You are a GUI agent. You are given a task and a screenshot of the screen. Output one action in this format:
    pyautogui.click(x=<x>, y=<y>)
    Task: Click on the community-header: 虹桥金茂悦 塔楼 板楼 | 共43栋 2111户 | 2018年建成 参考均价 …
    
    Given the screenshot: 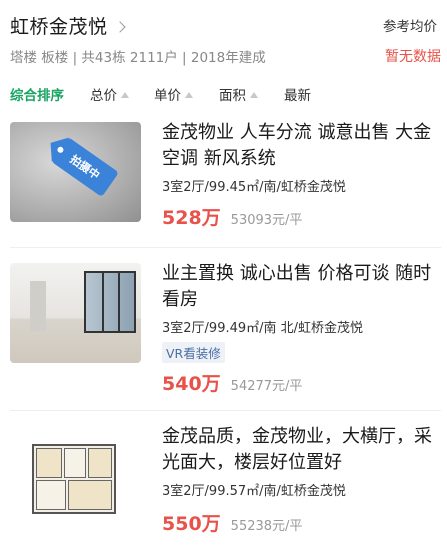 What is the action you would take?
    pyautogui.click(x=223, y=38)
    